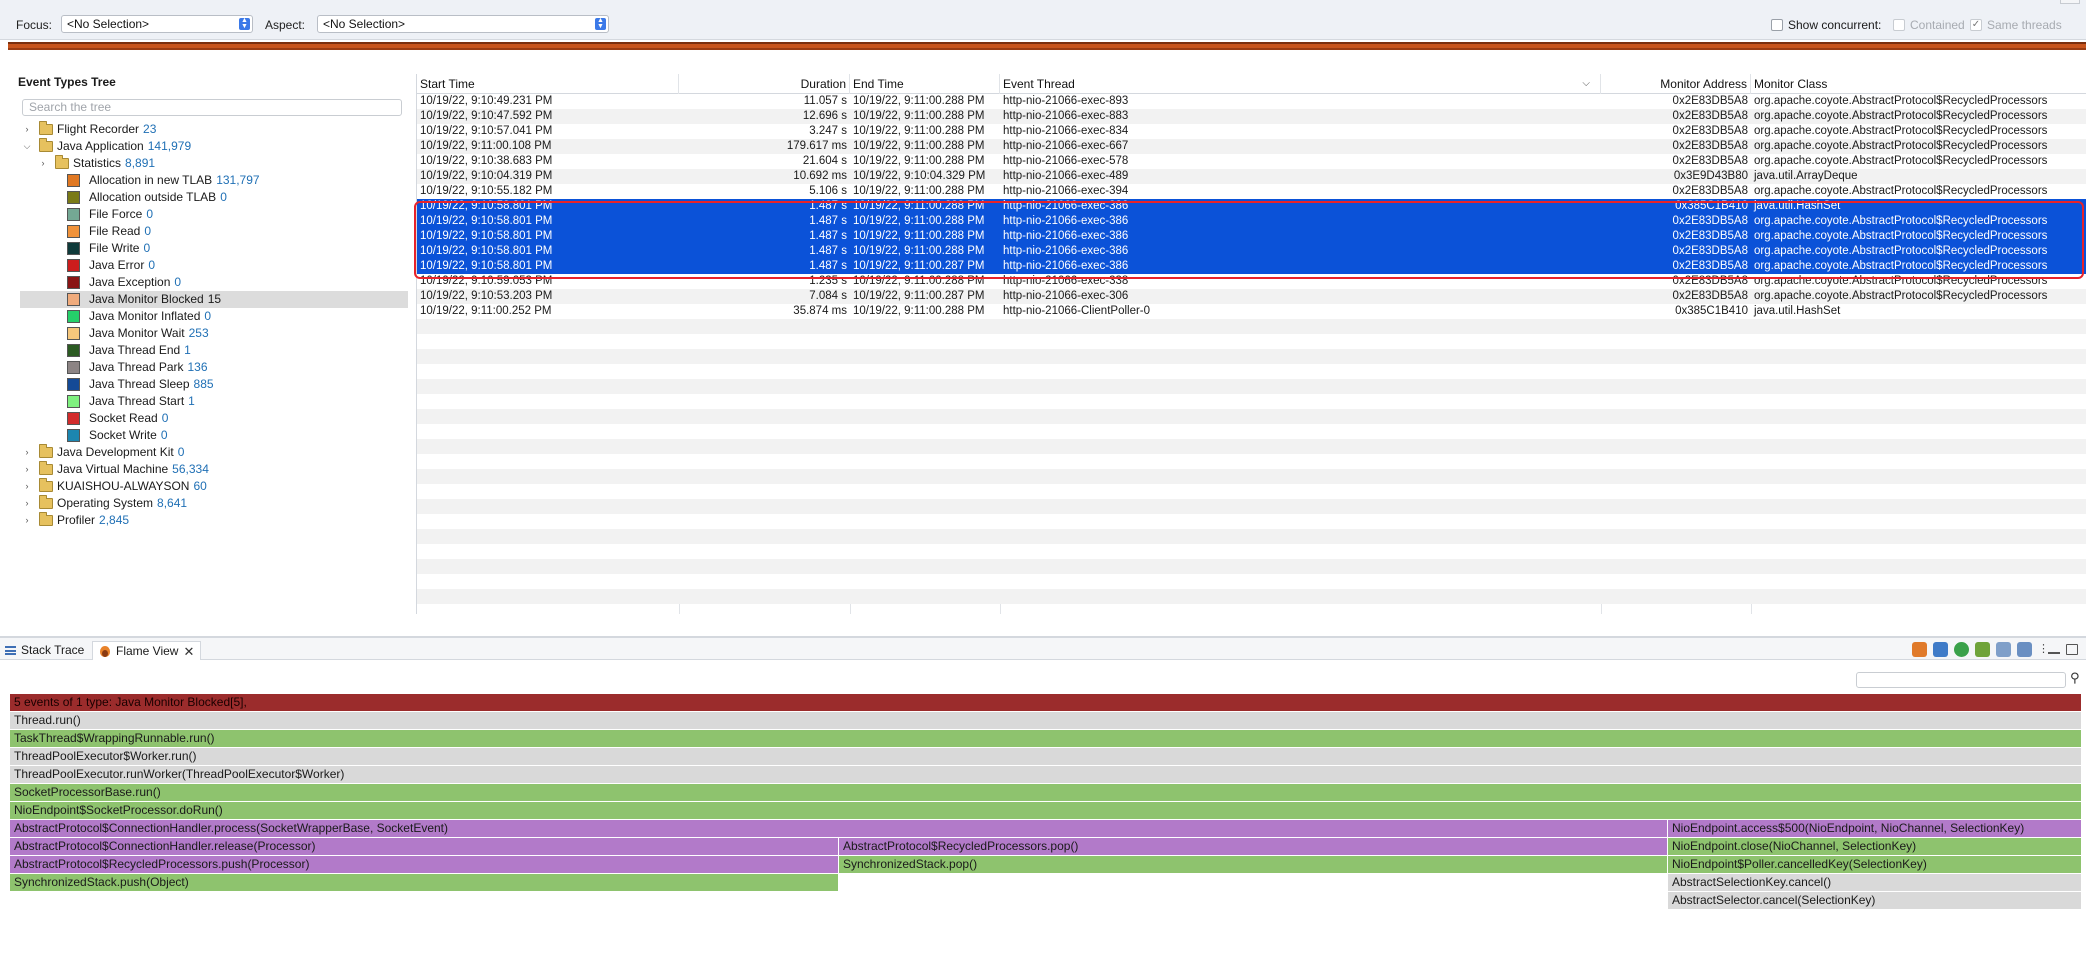 This screenshot has height=975, width=2086. Describe the element at coordinates (764, 84) in the screenshot. I see `col-duration: Duration` at that location.